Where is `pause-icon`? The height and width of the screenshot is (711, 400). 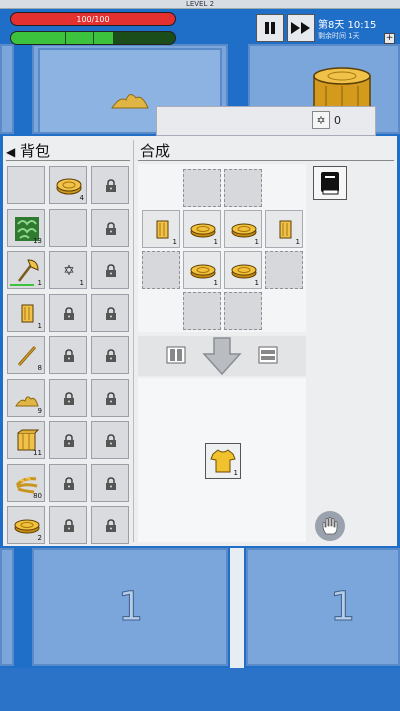 pause-icon is located at coordinates (270, 28).